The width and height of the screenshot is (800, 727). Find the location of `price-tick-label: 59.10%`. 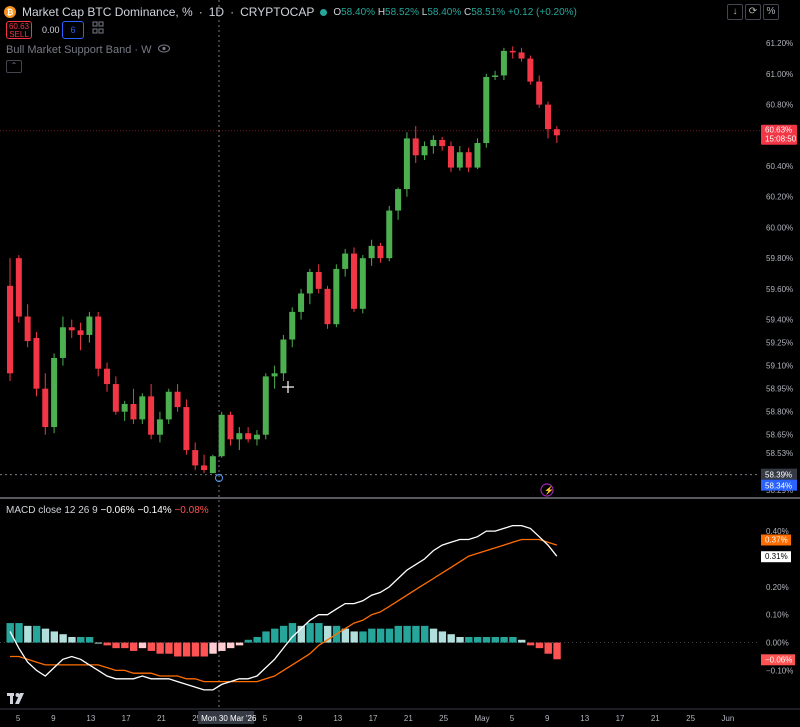

price-tick-label: 59.10% is located at coordinates (779, 366).